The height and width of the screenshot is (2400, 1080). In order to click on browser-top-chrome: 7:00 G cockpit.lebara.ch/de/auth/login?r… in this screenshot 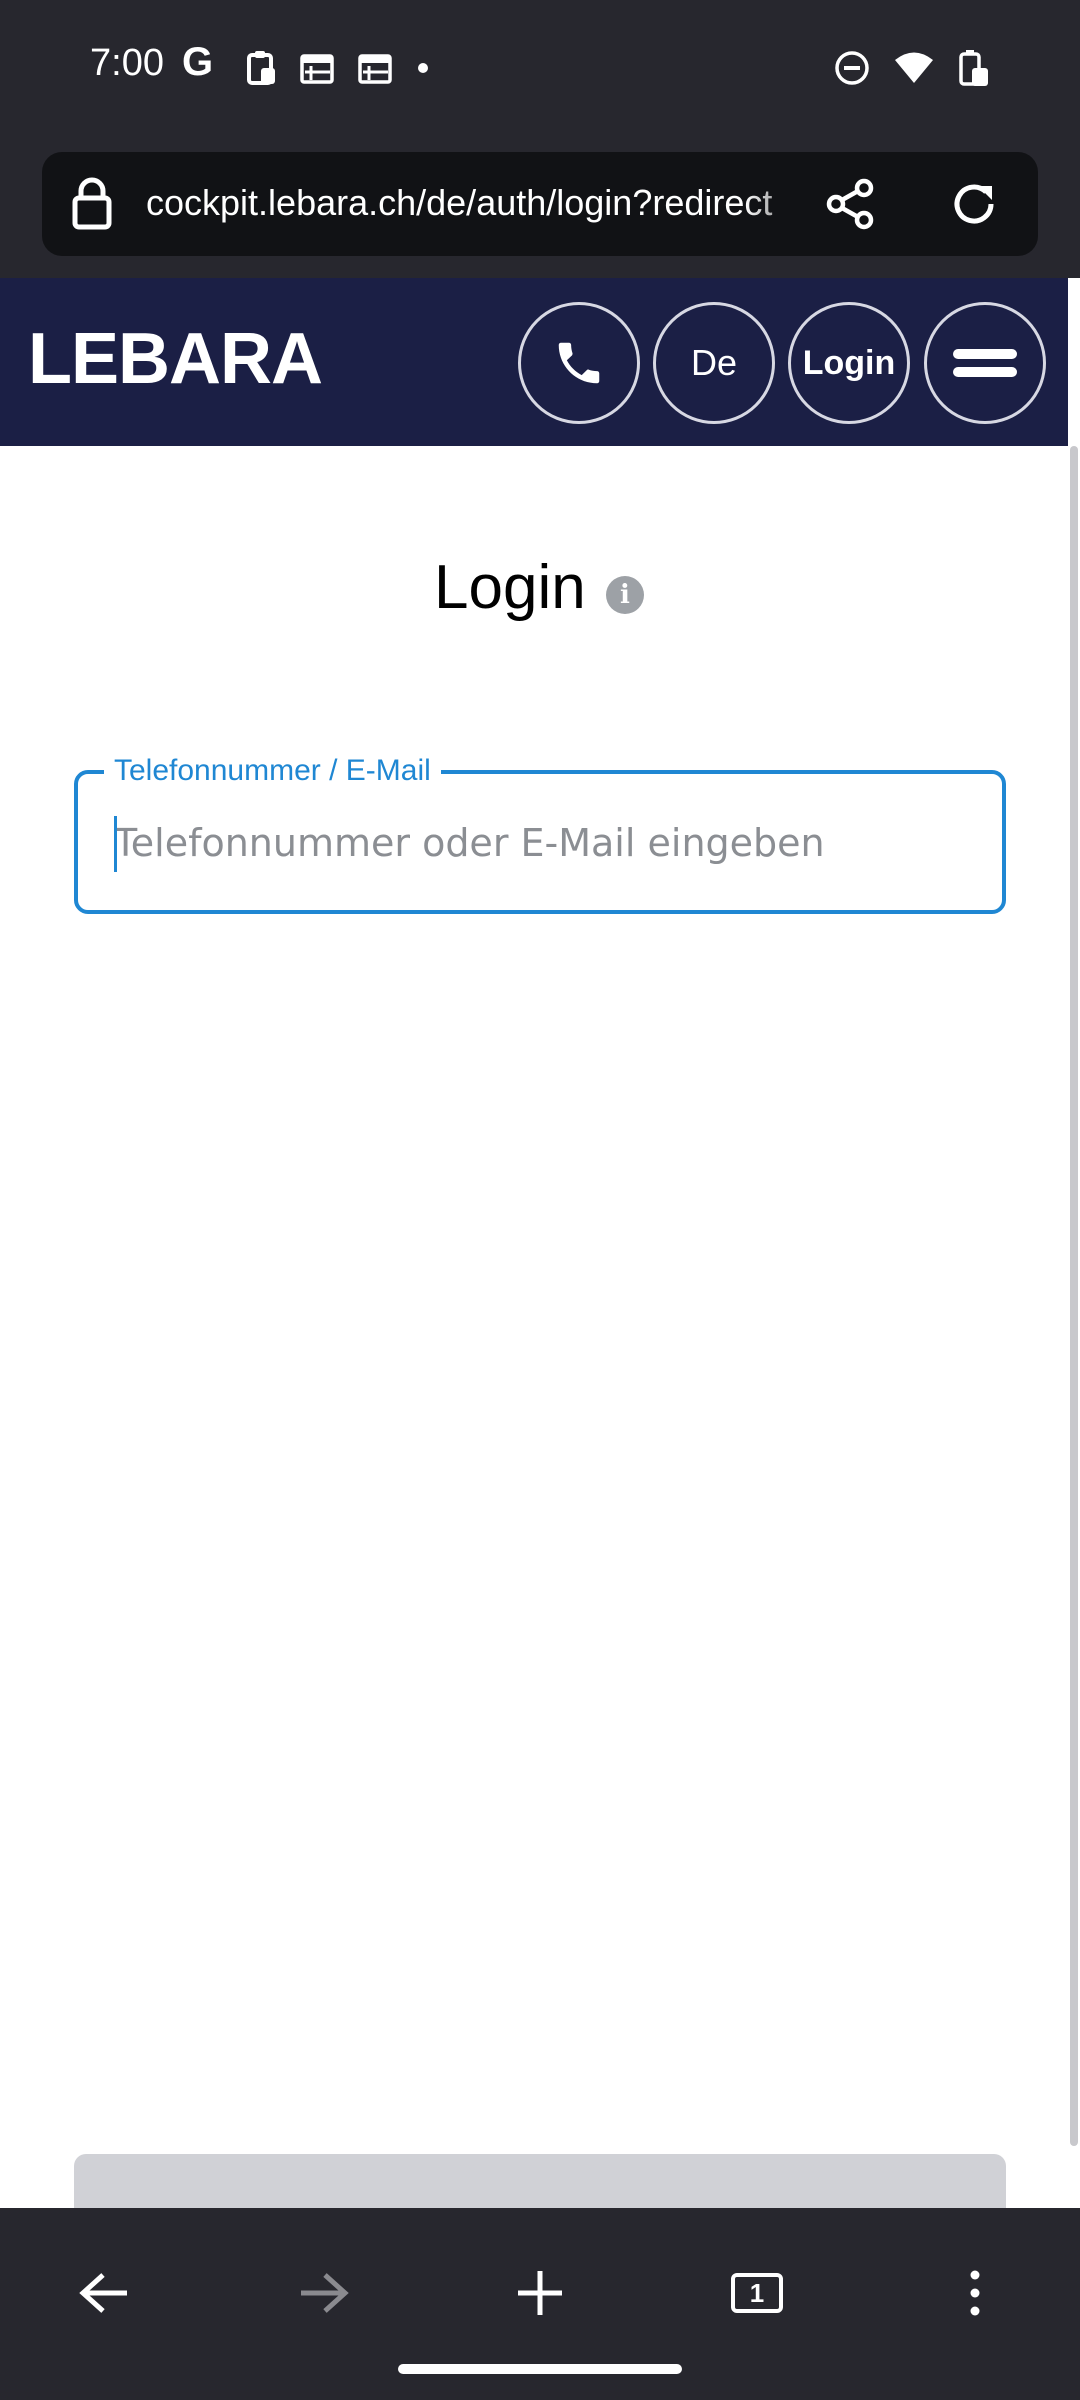, I will do `click(540, 139)`.